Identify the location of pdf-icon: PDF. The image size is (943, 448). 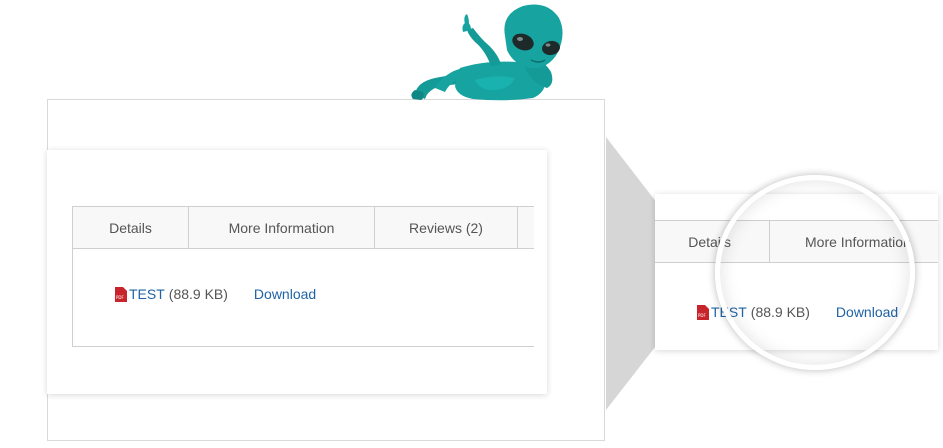
(703, 312).